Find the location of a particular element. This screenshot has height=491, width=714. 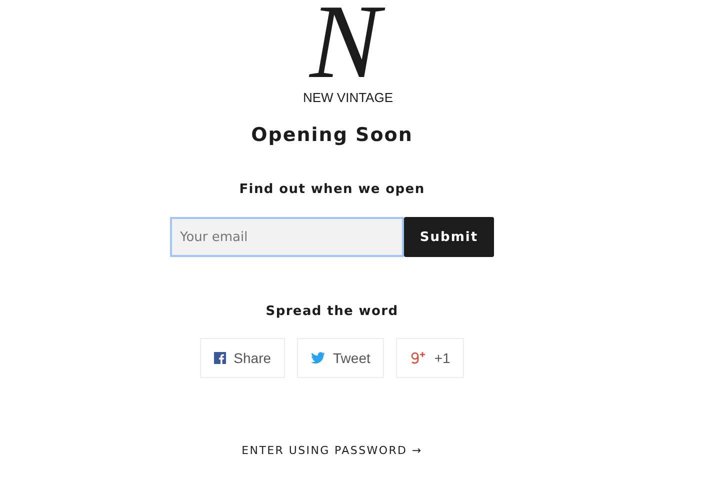

google-plus-icon is located at coordinates (418, 358).